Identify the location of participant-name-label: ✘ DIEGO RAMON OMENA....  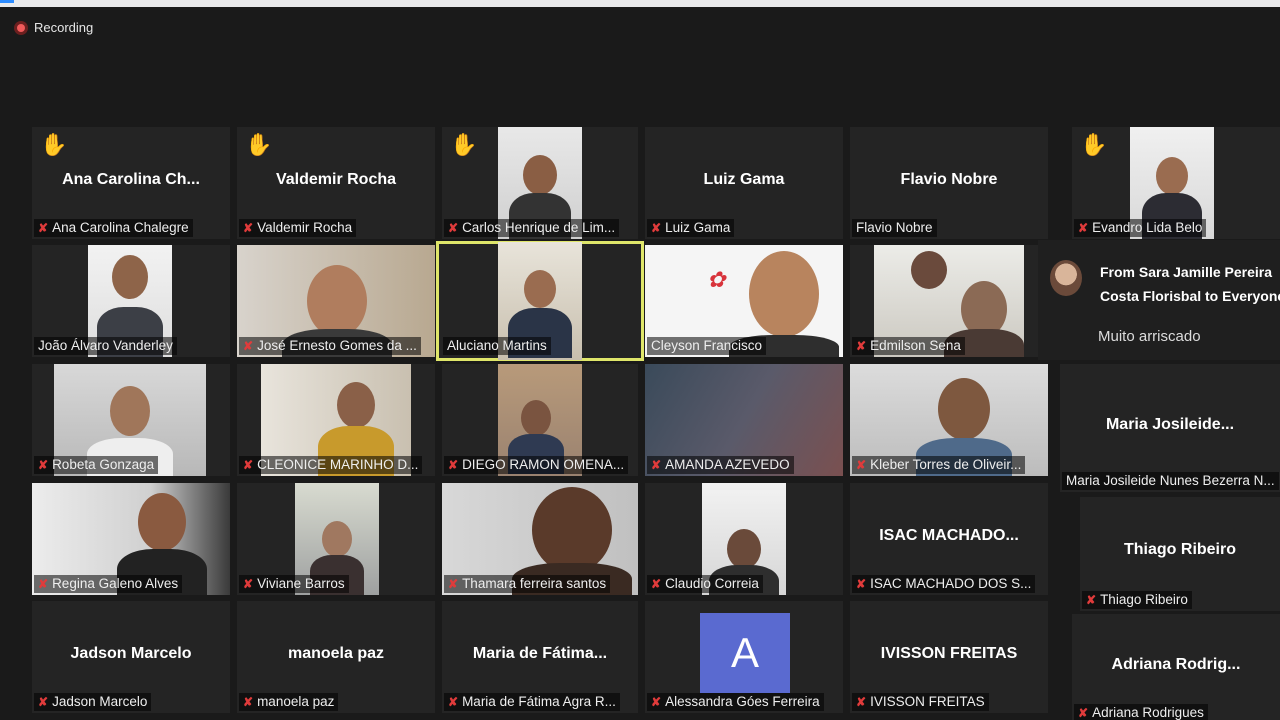
(536, 465).